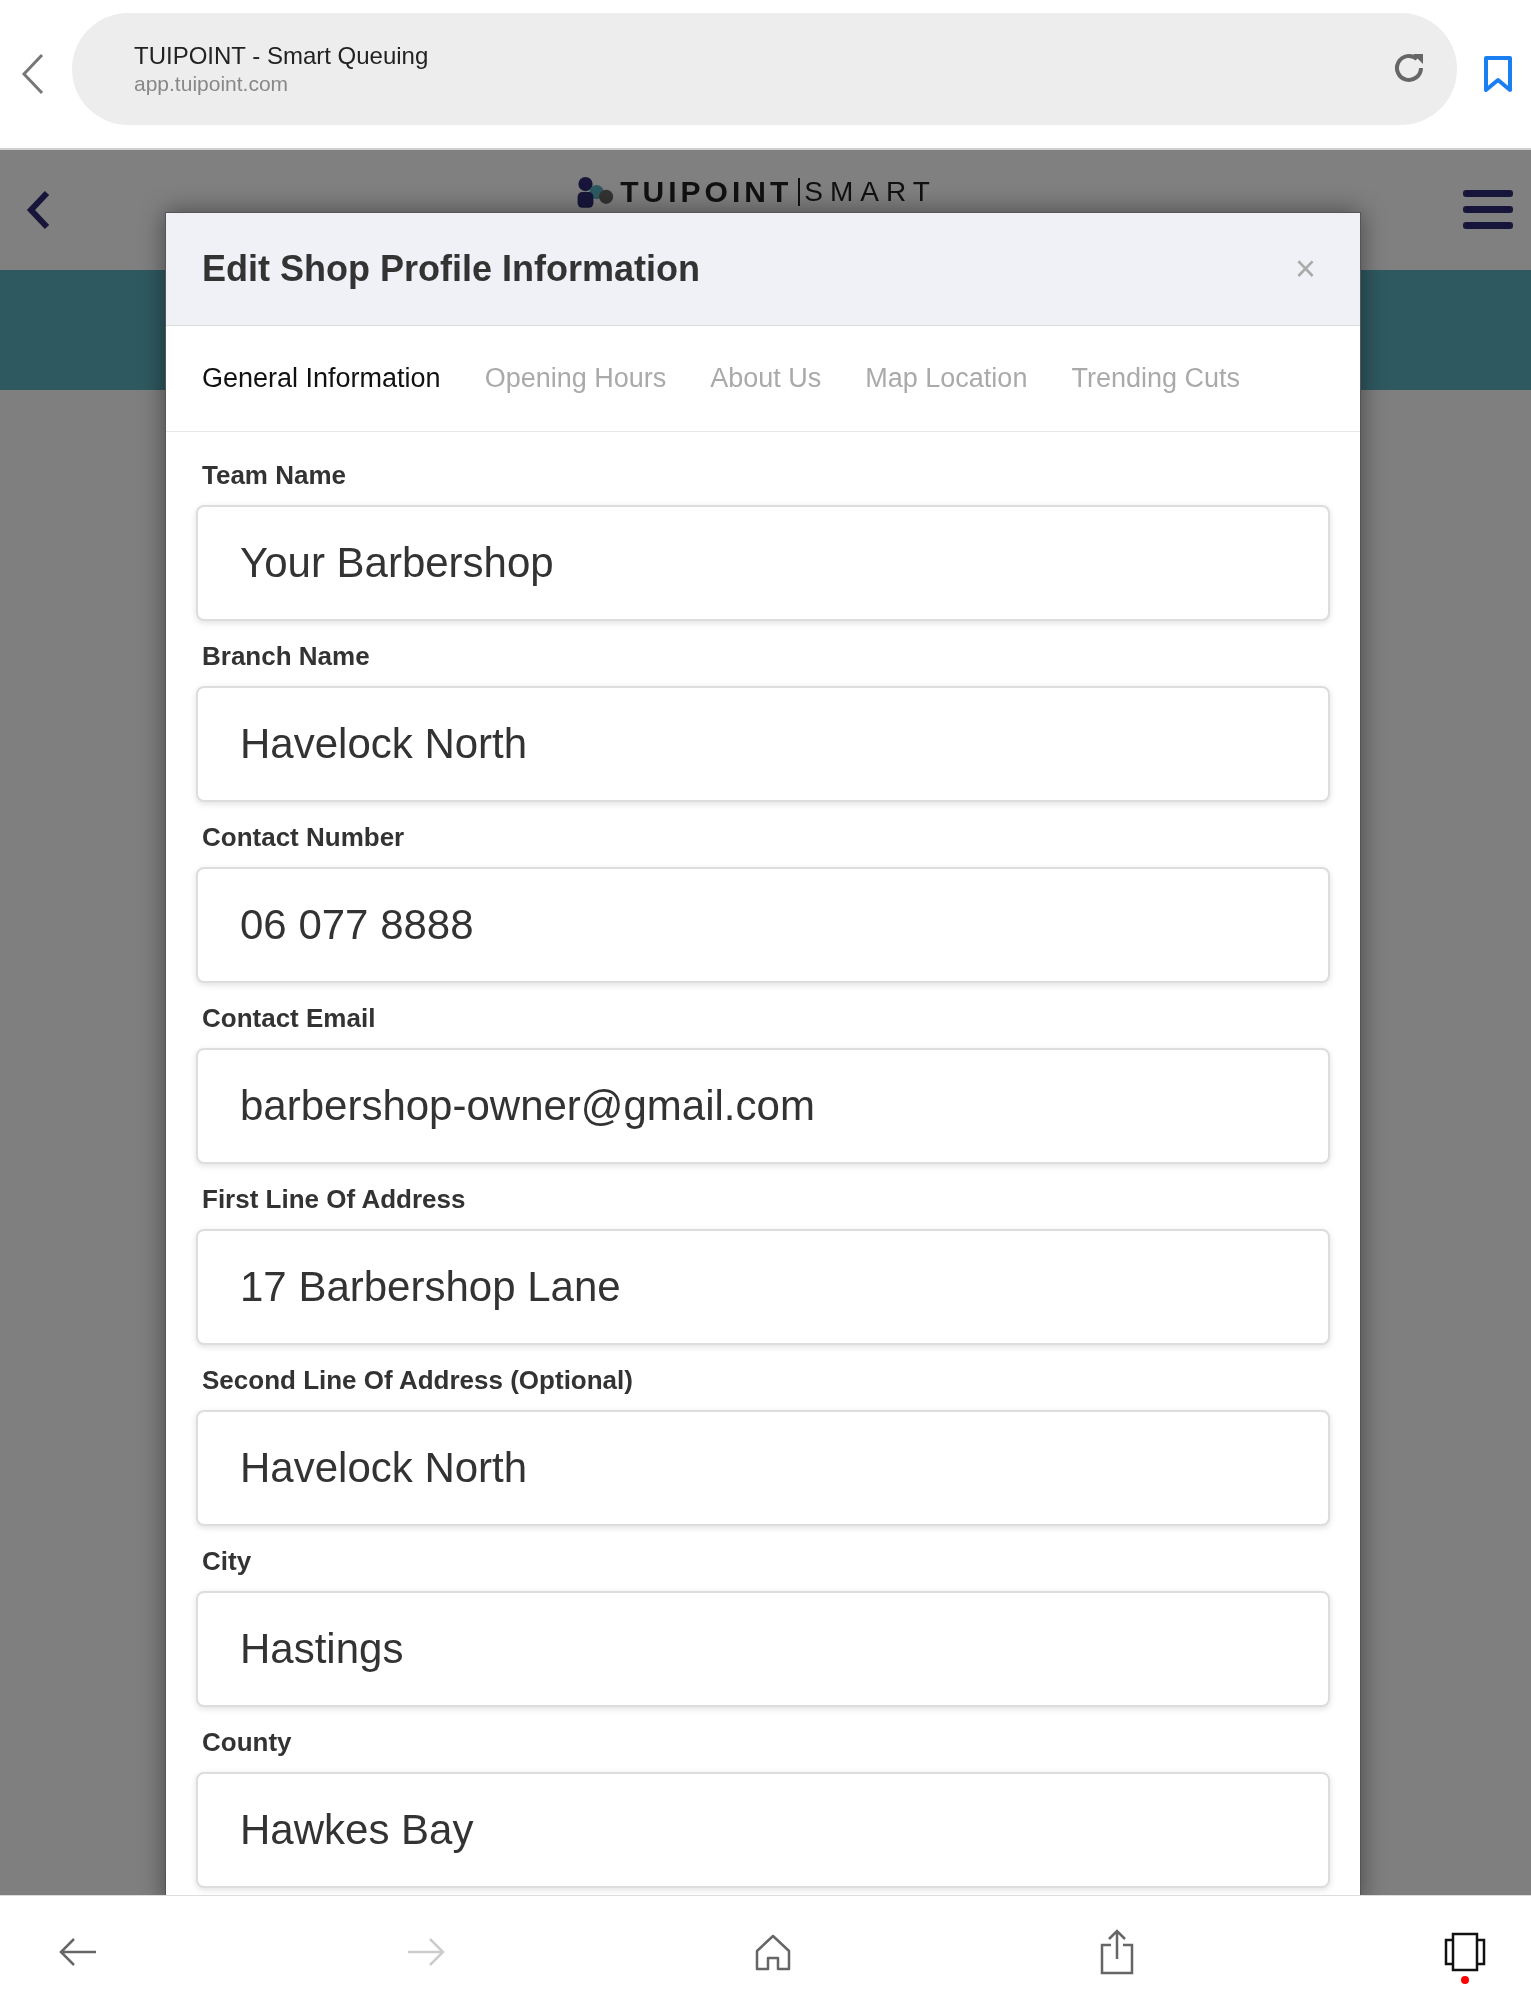  What do you see at coordinates (595, 192) in the screenshot?
I see `logo-icon` at bounding box center [595, 192].